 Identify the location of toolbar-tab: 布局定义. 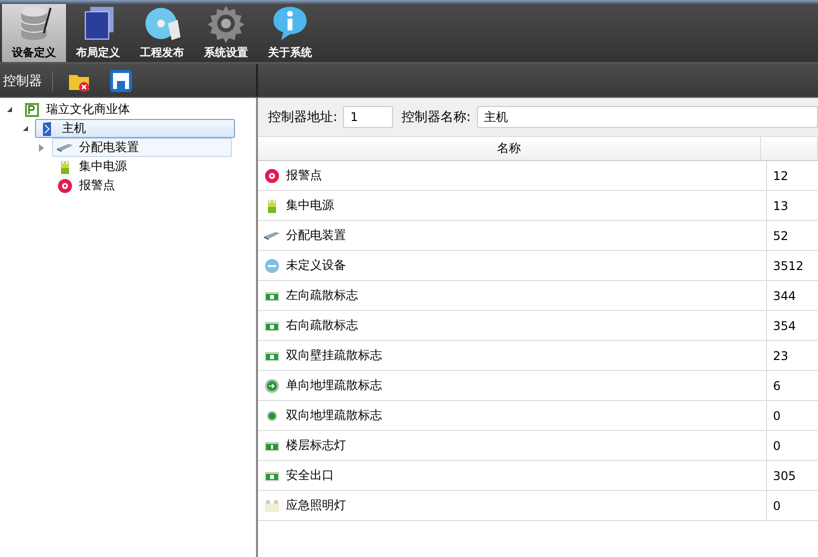
(98, 33).